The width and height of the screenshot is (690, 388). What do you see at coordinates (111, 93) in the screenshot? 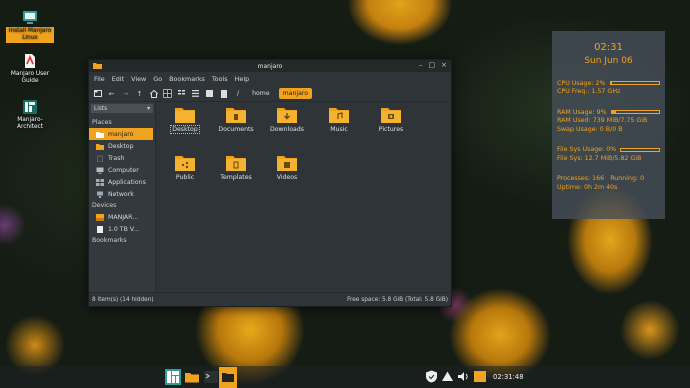
I see `back-arrow-icon: ←` at bounding box center [111, 93].